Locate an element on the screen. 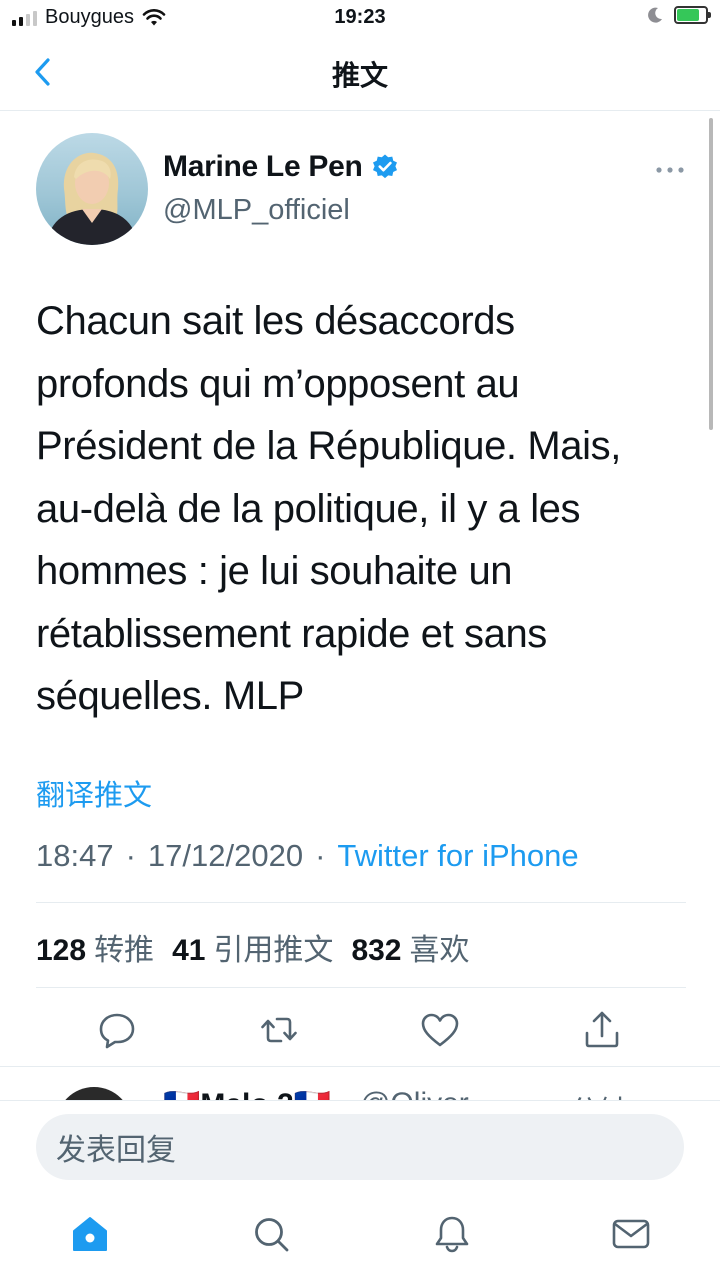 The height and width of the screenshot is (1280, 720). reply-author-name: 🇫🇷Malo 2🇫🇷 is located at coordinates (247, 1094).